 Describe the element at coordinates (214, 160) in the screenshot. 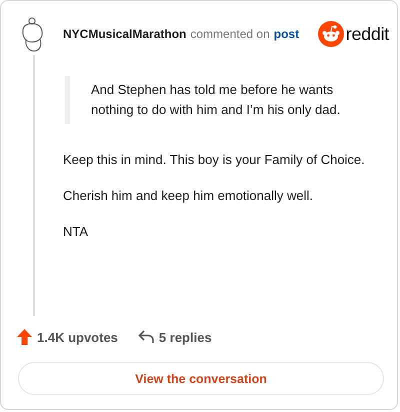

I see `comment-paragraph: Keep this in mind. This boy is your Family of Choice.` at that location.